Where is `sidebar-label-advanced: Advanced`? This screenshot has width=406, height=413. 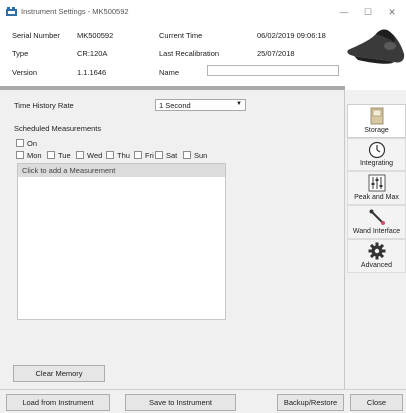
sidebar-label-advanced: Advanced is located at coordinates (376, 265).